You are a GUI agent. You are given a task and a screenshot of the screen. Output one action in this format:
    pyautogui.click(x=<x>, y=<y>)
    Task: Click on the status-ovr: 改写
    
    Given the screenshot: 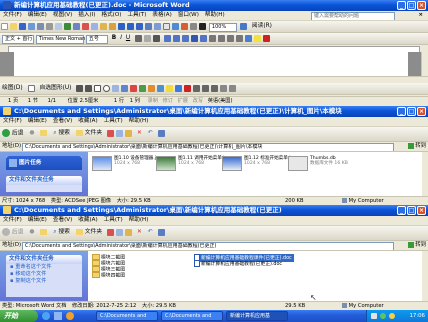 What is the action you would take?
    pyautogui.click(x=198, y=101)
    